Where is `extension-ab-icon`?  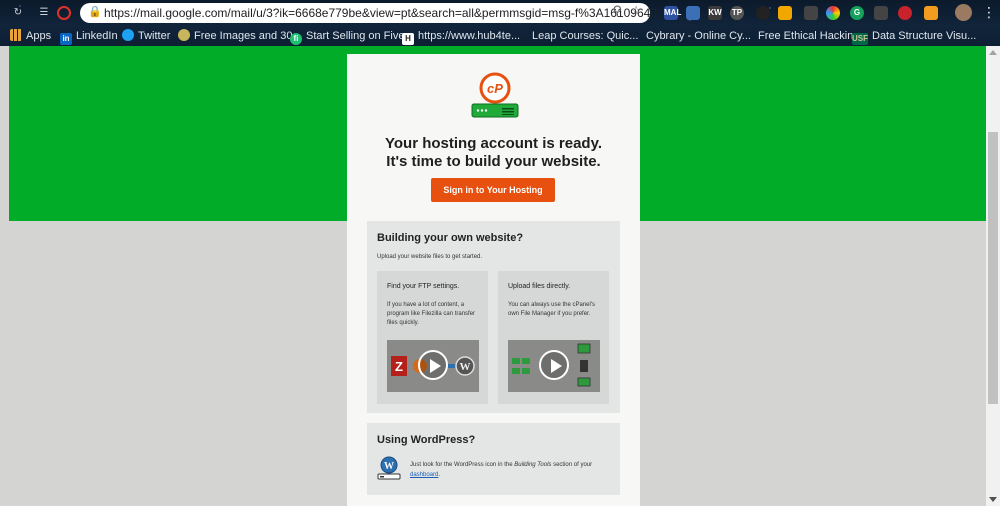
extension-ab-icon is located at coordinates (785, 13).